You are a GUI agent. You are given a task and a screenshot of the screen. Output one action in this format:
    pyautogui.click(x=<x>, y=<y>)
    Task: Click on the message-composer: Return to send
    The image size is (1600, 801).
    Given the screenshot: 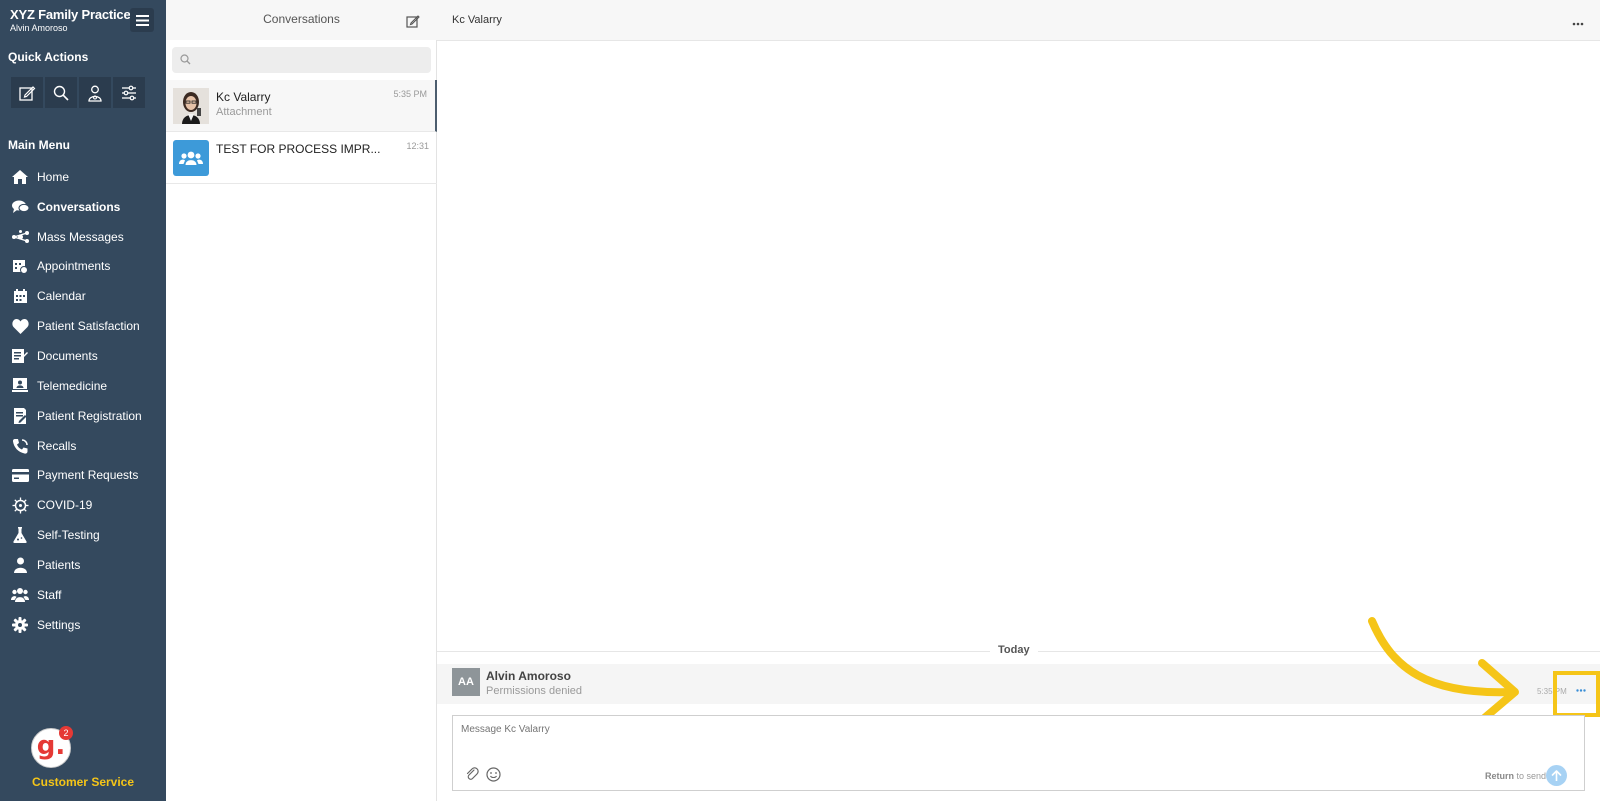 What is the action you would take?
    pyautogui.click(x=1018, y=753)
    